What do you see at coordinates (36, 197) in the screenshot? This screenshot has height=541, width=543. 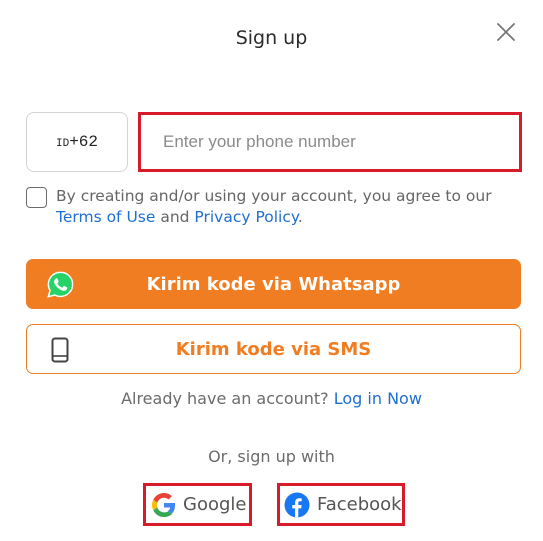 I see `agreement-checkbox` at bounding box center [36, 197].